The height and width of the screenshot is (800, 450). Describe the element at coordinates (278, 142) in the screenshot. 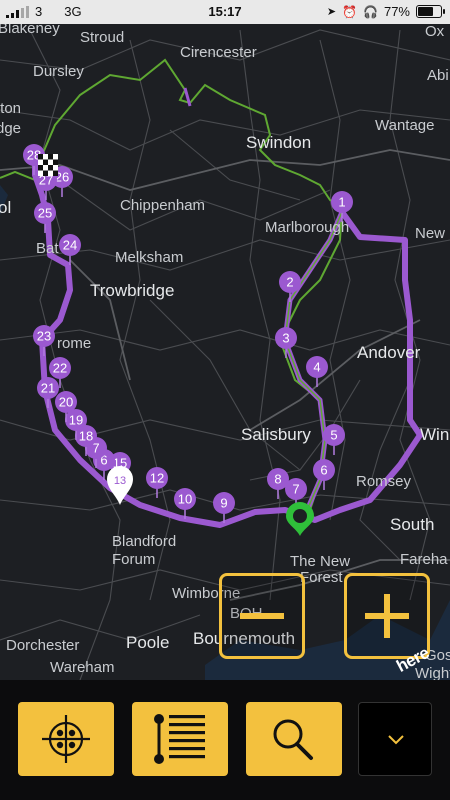

I see `place-label: Swindon` at that location.